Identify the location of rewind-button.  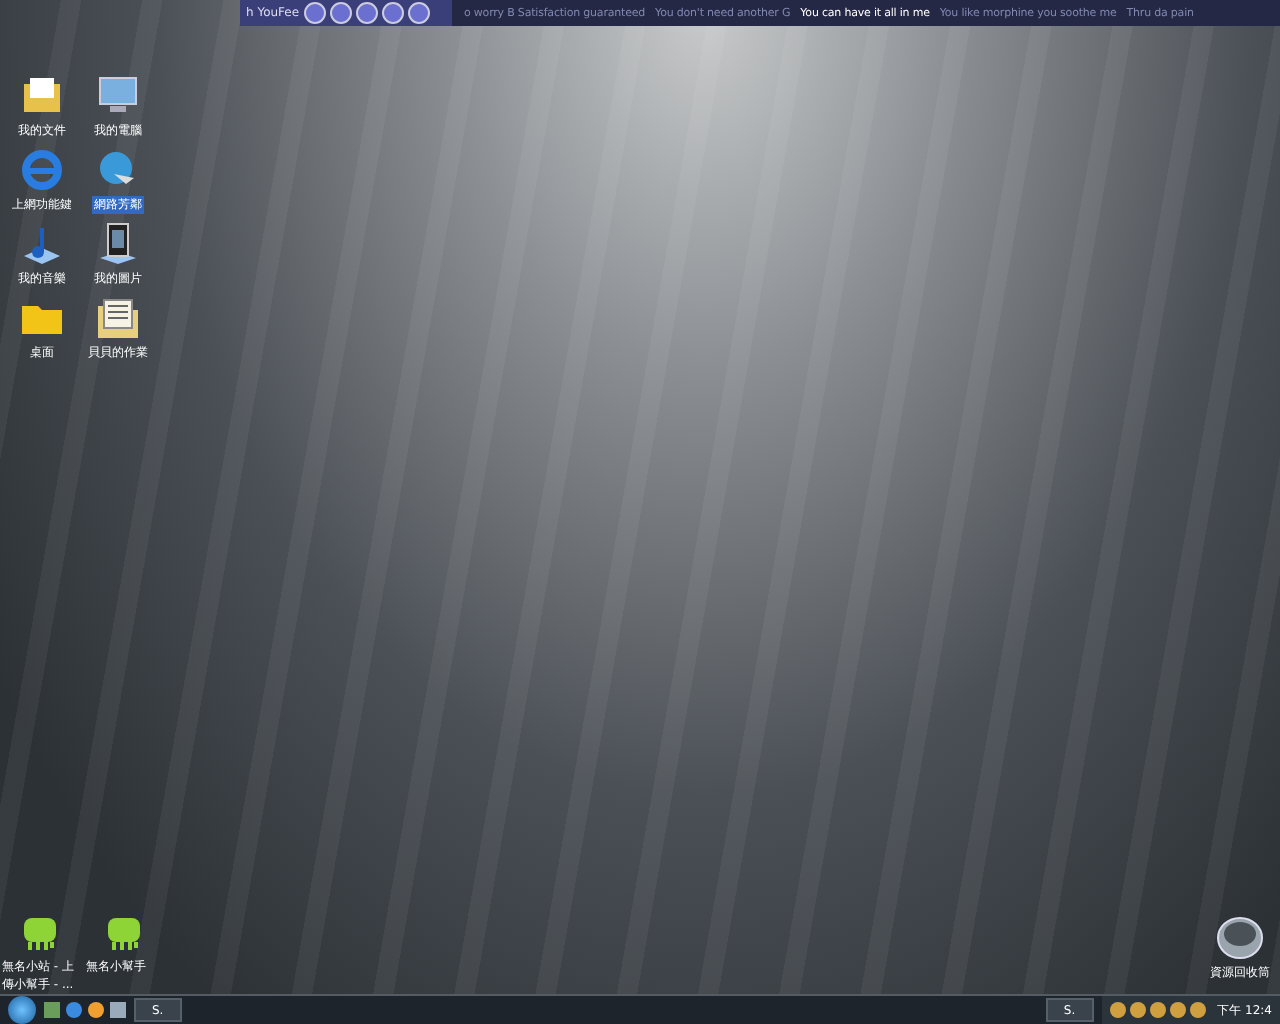
(340, 13).